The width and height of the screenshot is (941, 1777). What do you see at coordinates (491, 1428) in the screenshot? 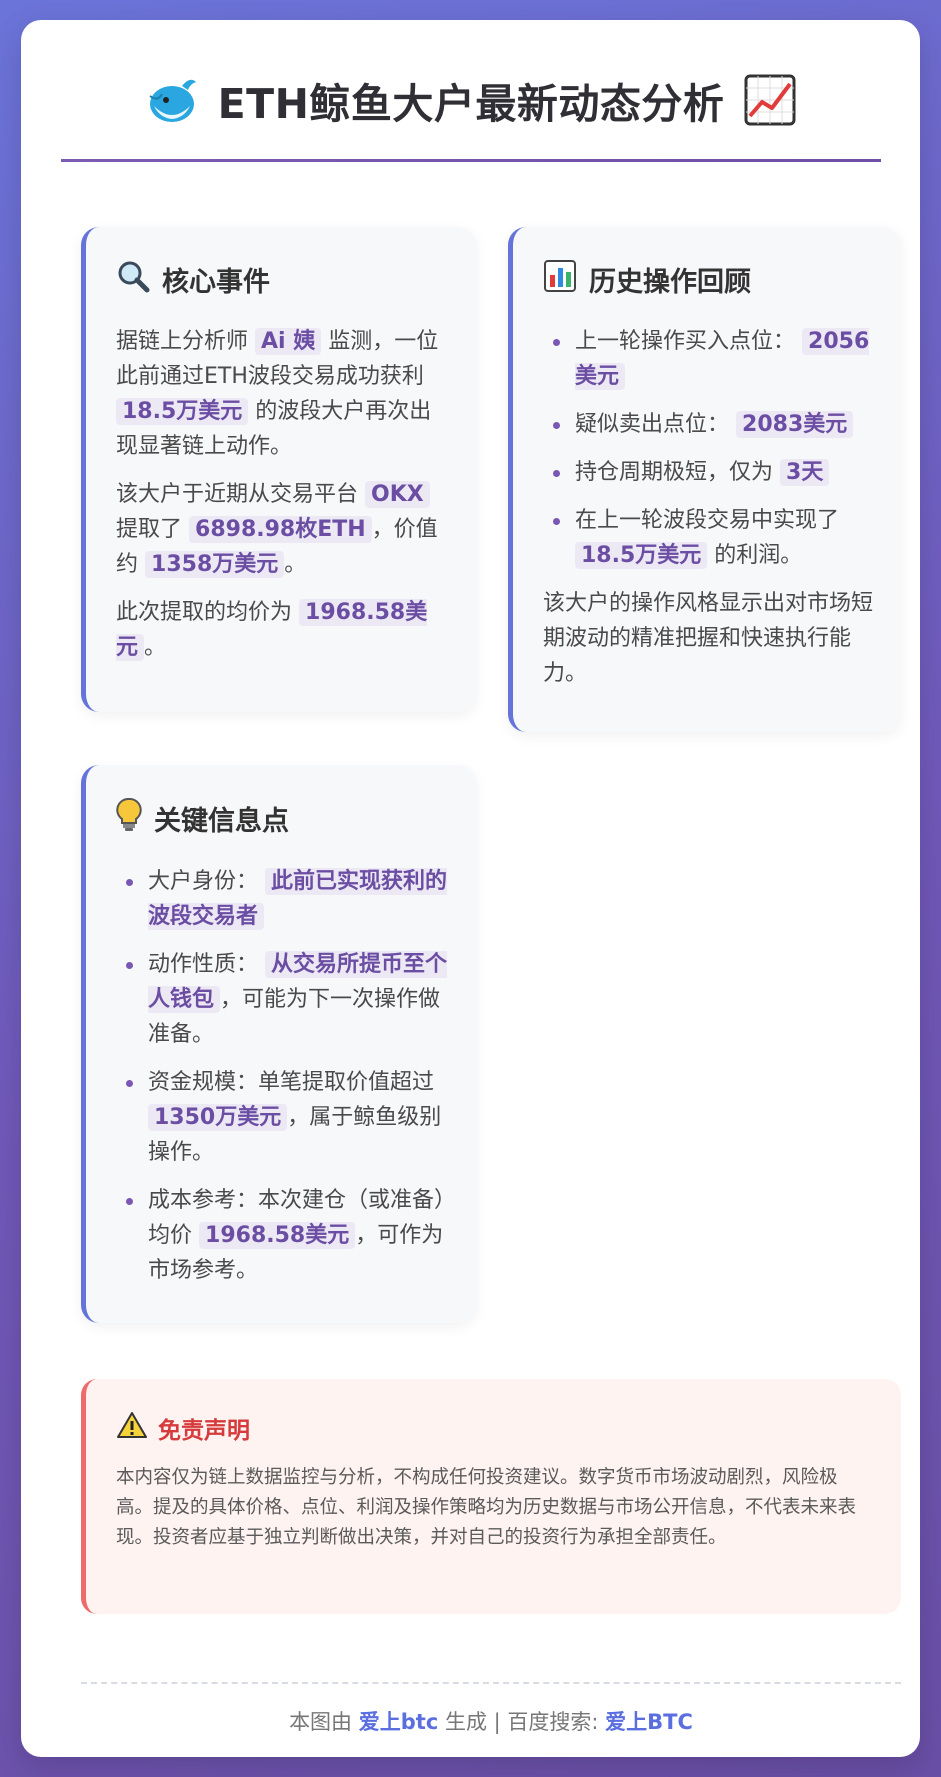
I see `disclaimer-heading: 免责声明` at bounding box center [491, 1428].